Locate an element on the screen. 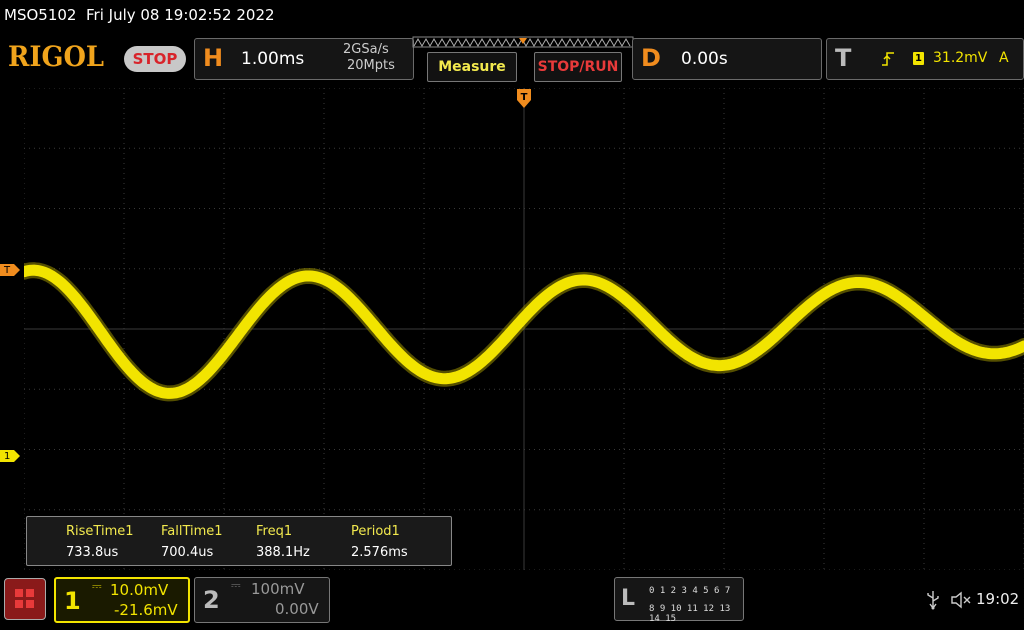 Image resolution: width=1024 pixels, height=630 pixels. model-name: MSO5102 is located at coordinates (40, 15).